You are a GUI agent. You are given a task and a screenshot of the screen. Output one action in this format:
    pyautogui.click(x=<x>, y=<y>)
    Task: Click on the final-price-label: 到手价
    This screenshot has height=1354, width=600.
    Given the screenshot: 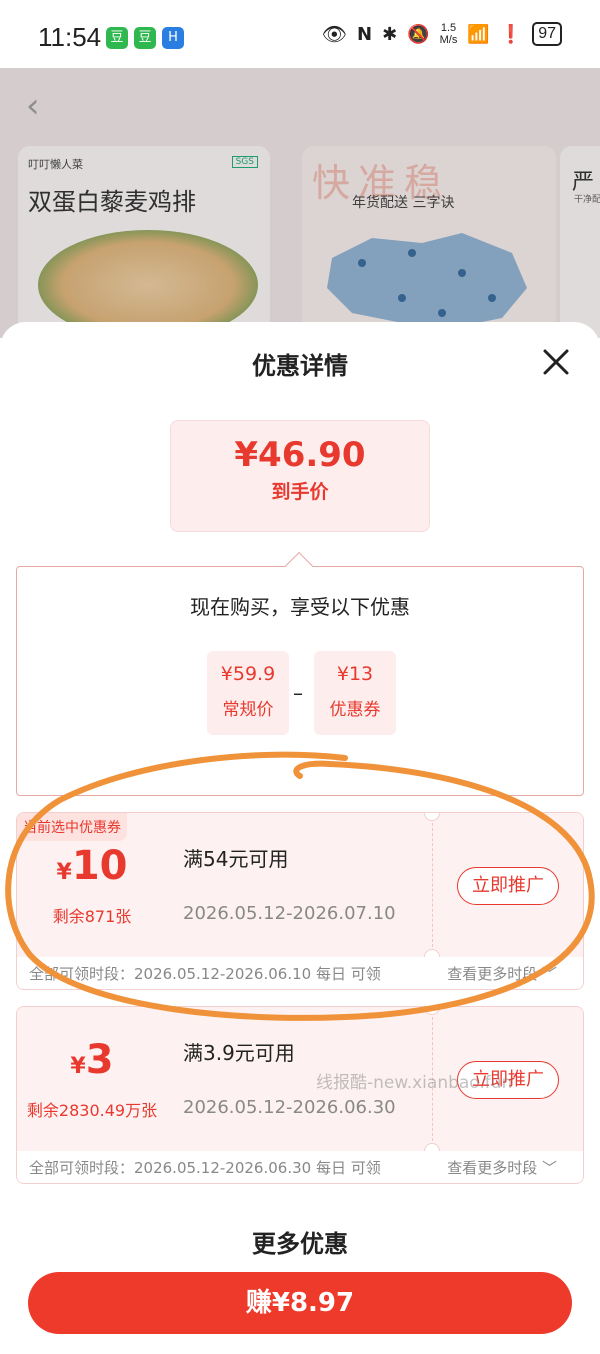 What is the action you would take?
    pyautogui.click(x=300, y=492)
    